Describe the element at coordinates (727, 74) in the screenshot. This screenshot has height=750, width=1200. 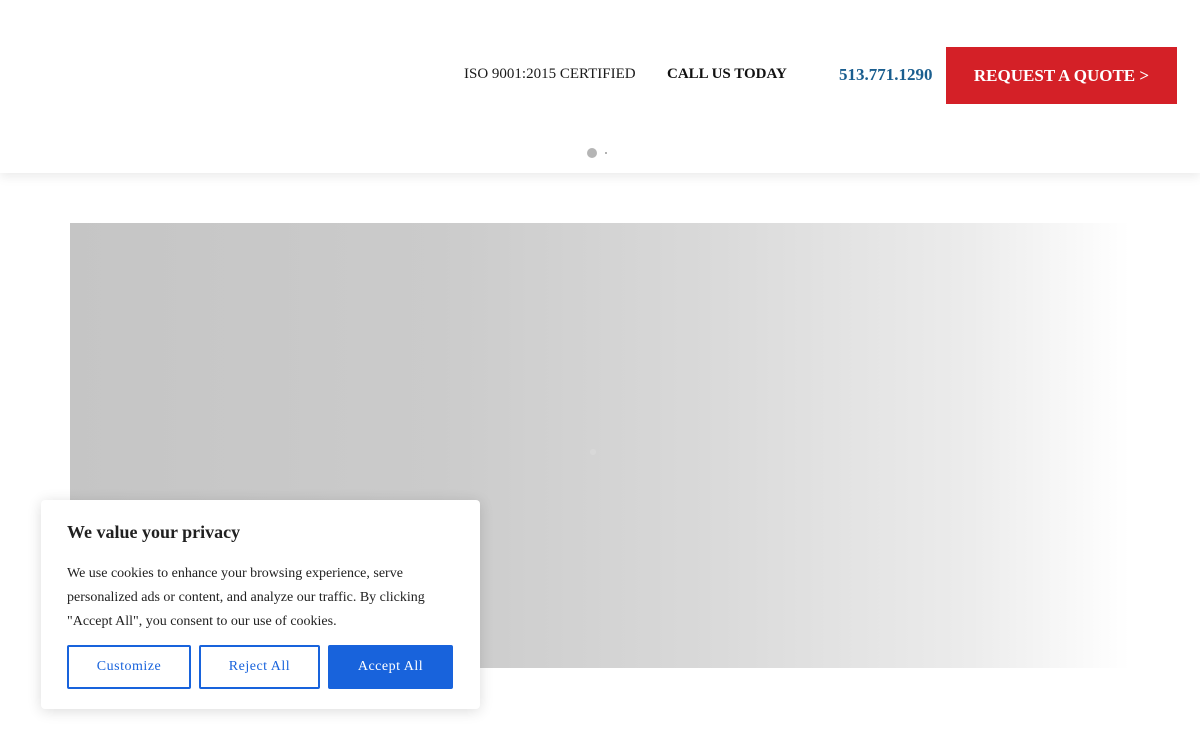
I see `call-us-label: CALL US TODAY` at that location.